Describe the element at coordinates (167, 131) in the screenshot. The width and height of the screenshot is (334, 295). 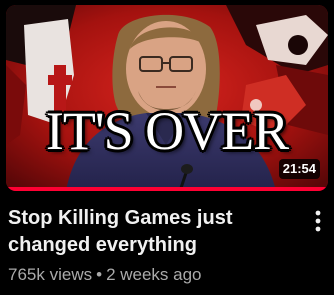
I see `thumbnail-overlay-text: IT'S OVER` at that location.